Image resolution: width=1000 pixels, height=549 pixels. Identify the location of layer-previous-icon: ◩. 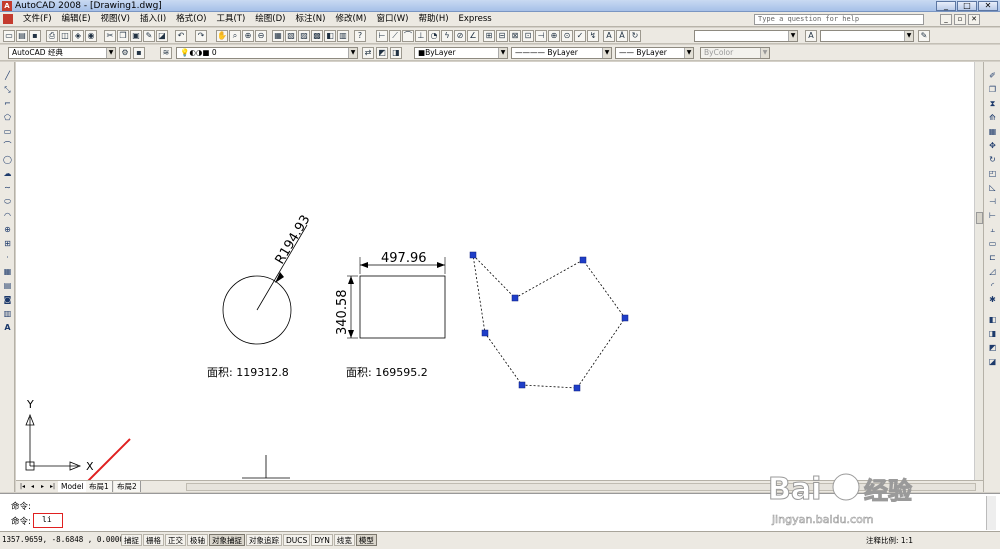
(382, 53).